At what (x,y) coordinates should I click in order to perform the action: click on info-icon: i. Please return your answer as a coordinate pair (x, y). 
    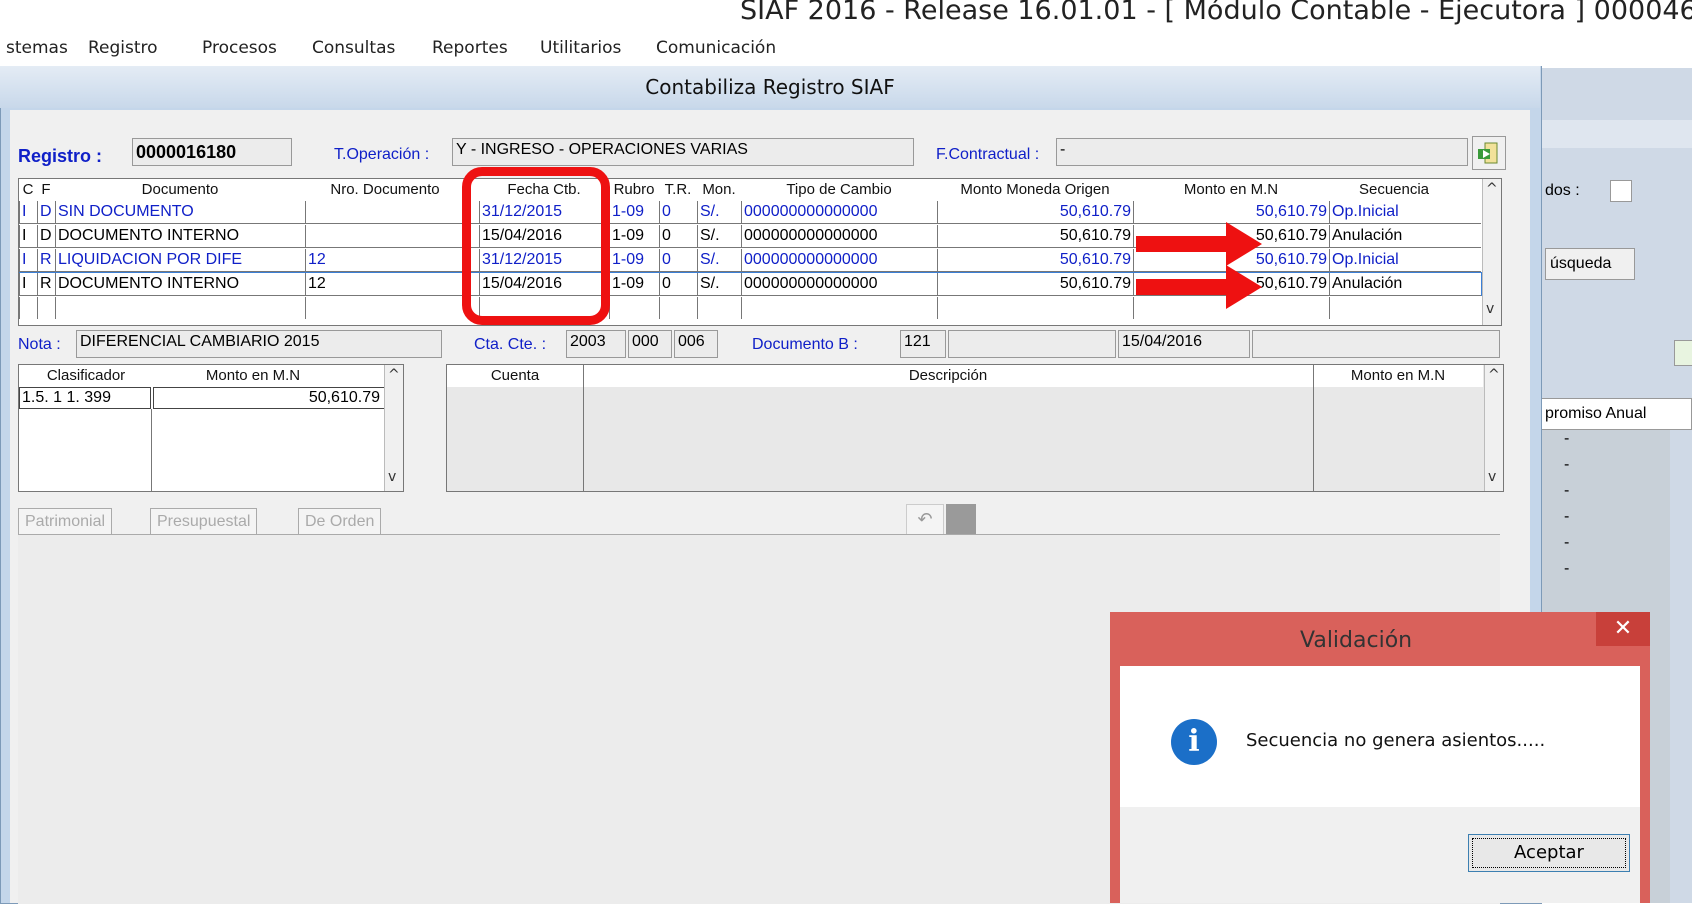
    Looking at the image, I should click on (1194, 742).